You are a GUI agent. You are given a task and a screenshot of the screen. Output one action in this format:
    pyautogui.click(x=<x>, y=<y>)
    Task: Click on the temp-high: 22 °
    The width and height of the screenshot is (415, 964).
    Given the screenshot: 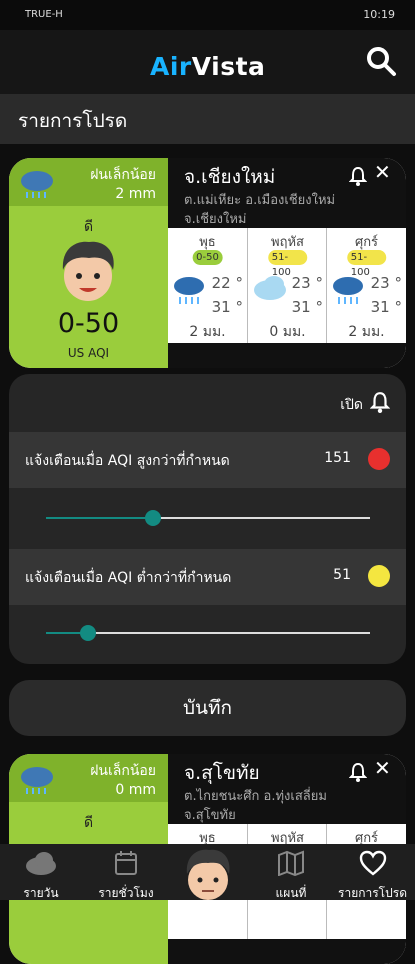 What is the action you would take?
    pyautogui.click(x=227, y=283)
    